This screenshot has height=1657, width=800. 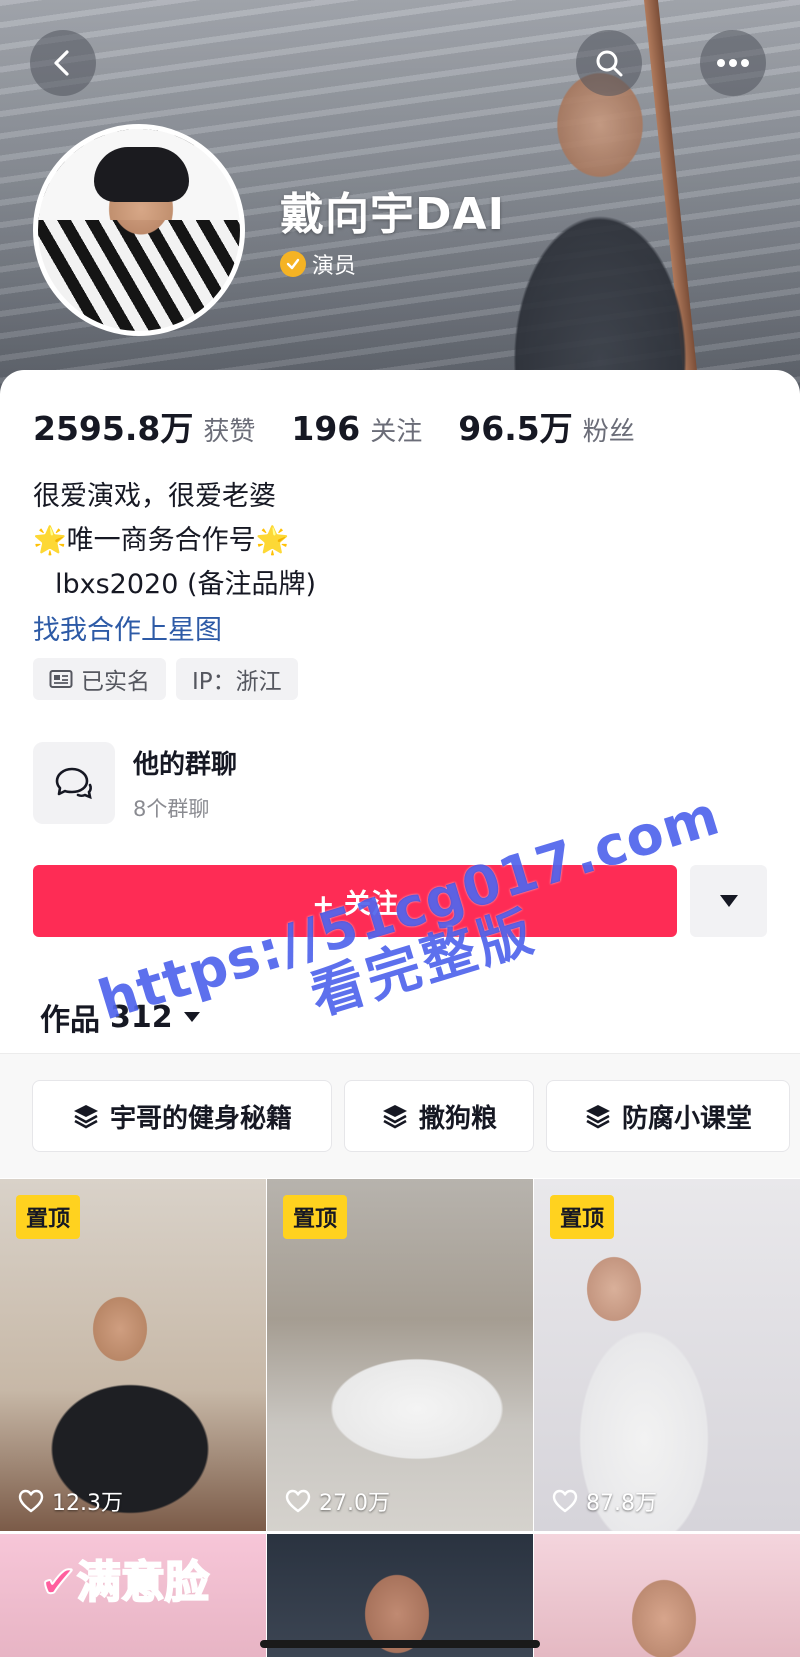 I want to click on collection-dog-food: 撒狗粮, so click(x=439, y=1116).